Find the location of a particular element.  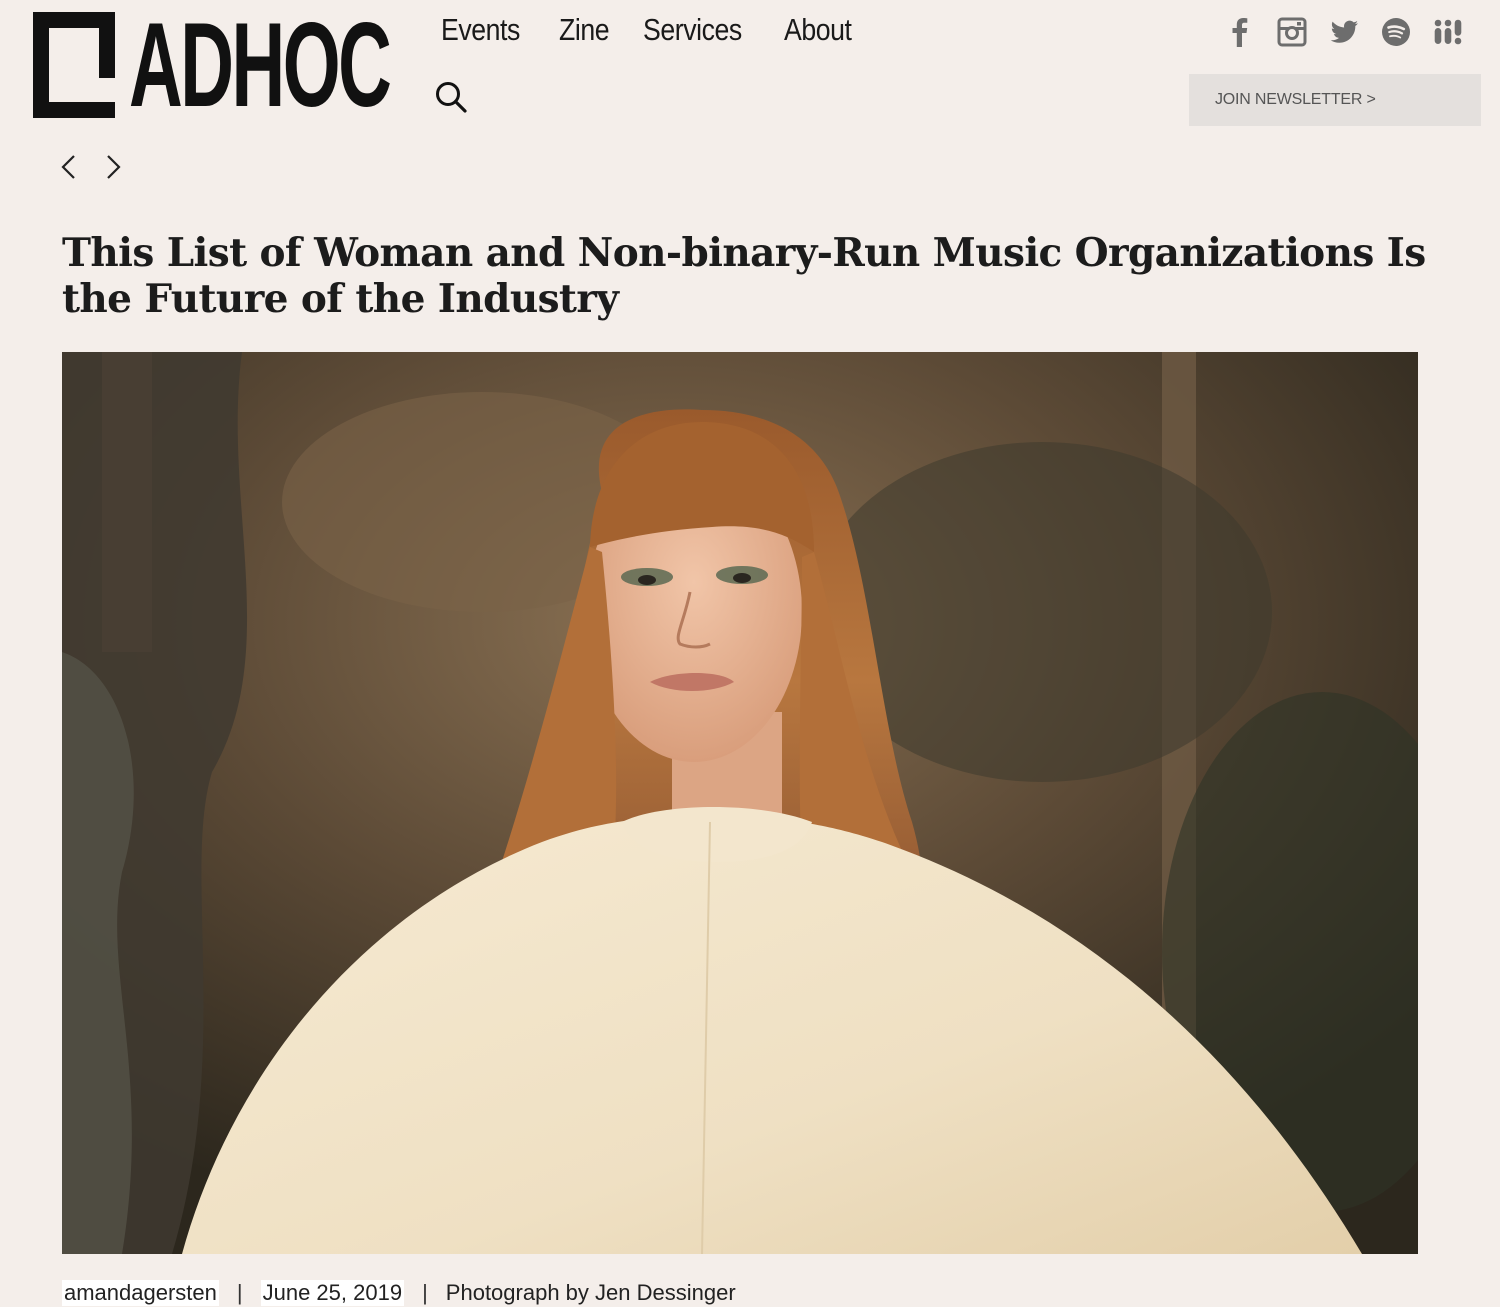

nav-about: About is located at coordinates (818, 30).